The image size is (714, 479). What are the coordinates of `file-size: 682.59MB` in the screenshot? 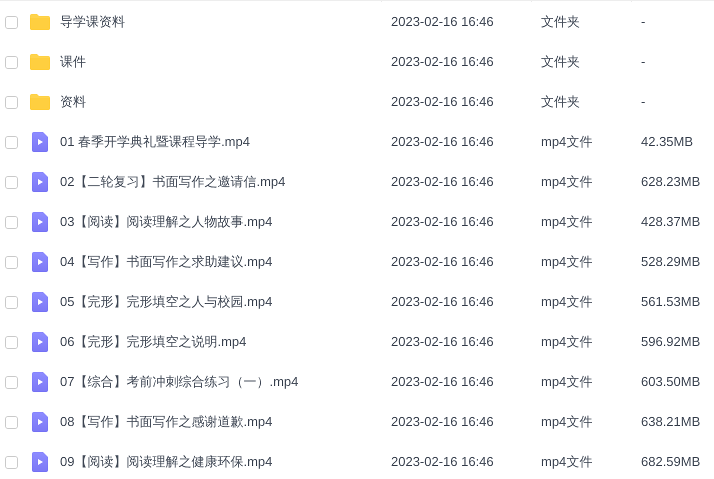 It's located at (670, 462).